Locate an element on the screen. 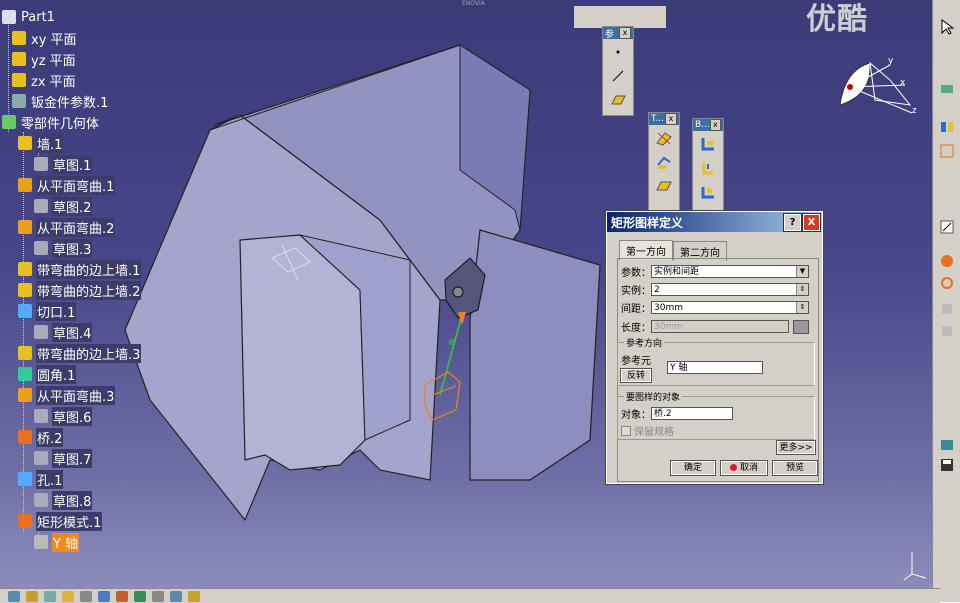 Image resolution: width=960 pixels, height=603 pixels. tree-node: Part1 is located at coordinates (29, 17).